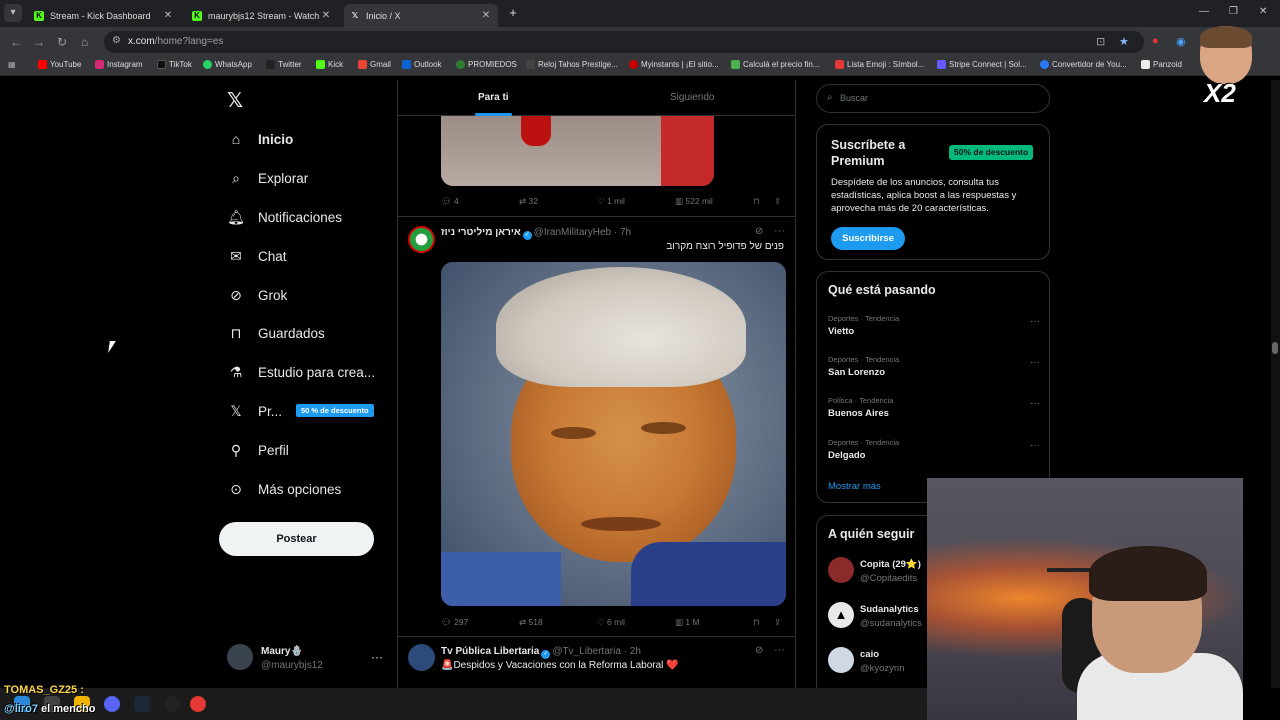 The image size is (1280, 720). I want to click on browser-tab-kick-stream: K maurybjs12 Stream - Watch Live ✕, so click(262, 15).